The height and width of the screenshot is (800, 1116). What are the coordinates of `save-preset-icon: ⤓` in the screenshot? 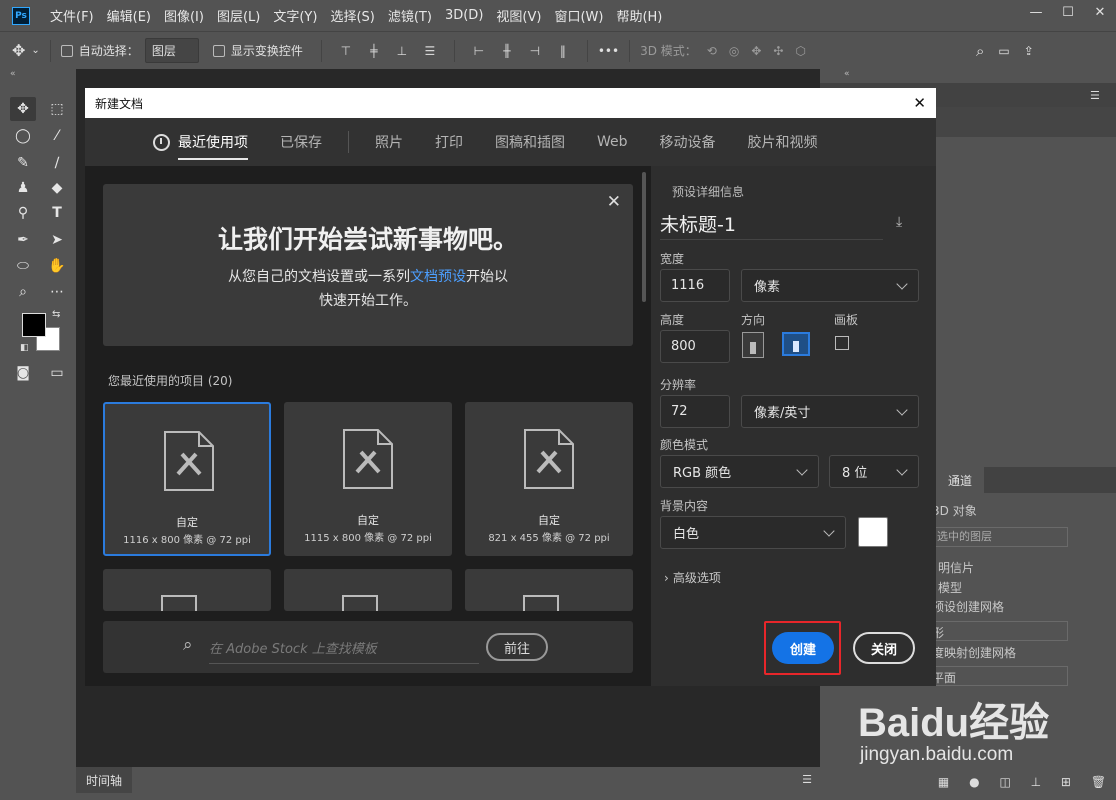 It's located at (907, 222).